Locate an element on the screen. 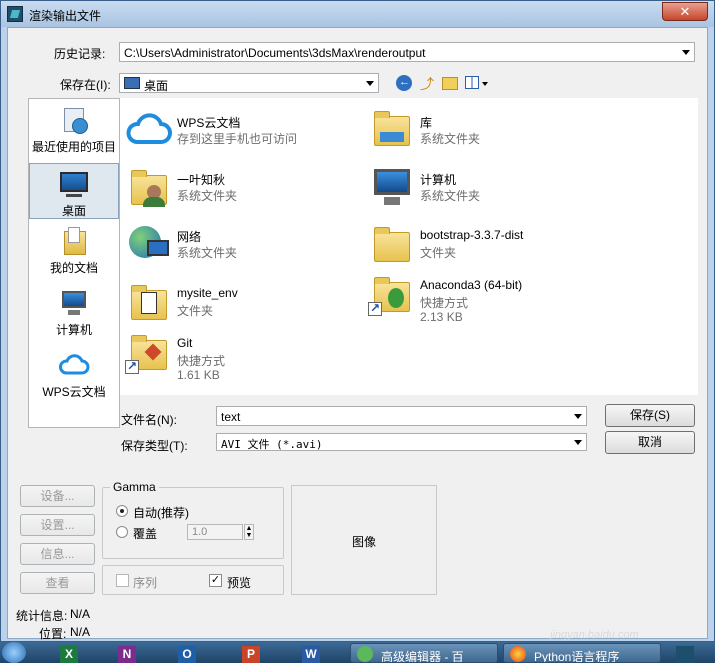  save-button: 保存(S) is located at coordinates (650, 415).